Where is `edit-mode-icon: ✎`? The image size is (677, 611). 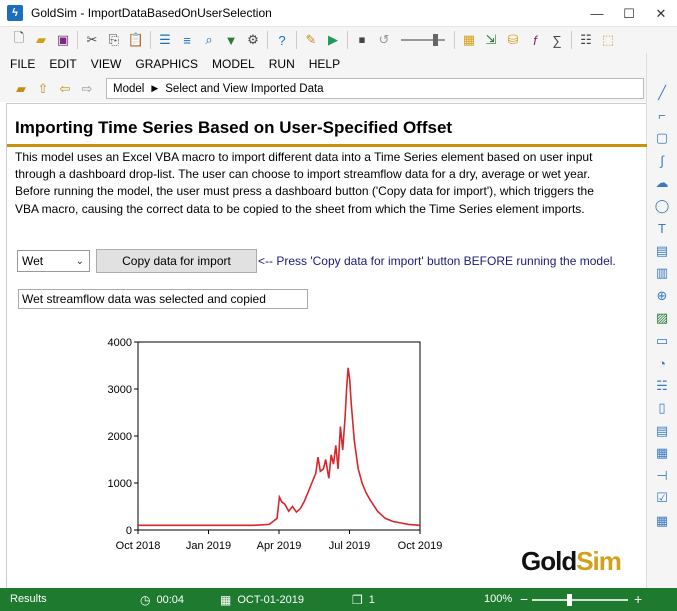
edit-mode-icon: ✎ is located at coordinates (311, 40).